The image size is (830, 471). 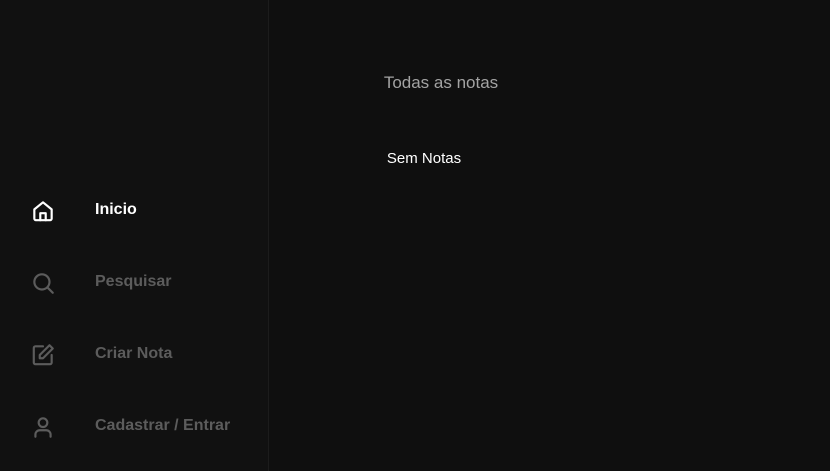 I want to click on empty-state-message: Sem Notas, so click(x=424, y=158).